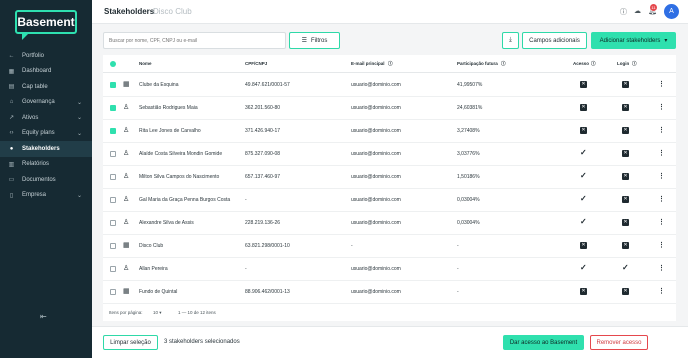  I want to click on bank-icon: ⌂, so click(11, 102).